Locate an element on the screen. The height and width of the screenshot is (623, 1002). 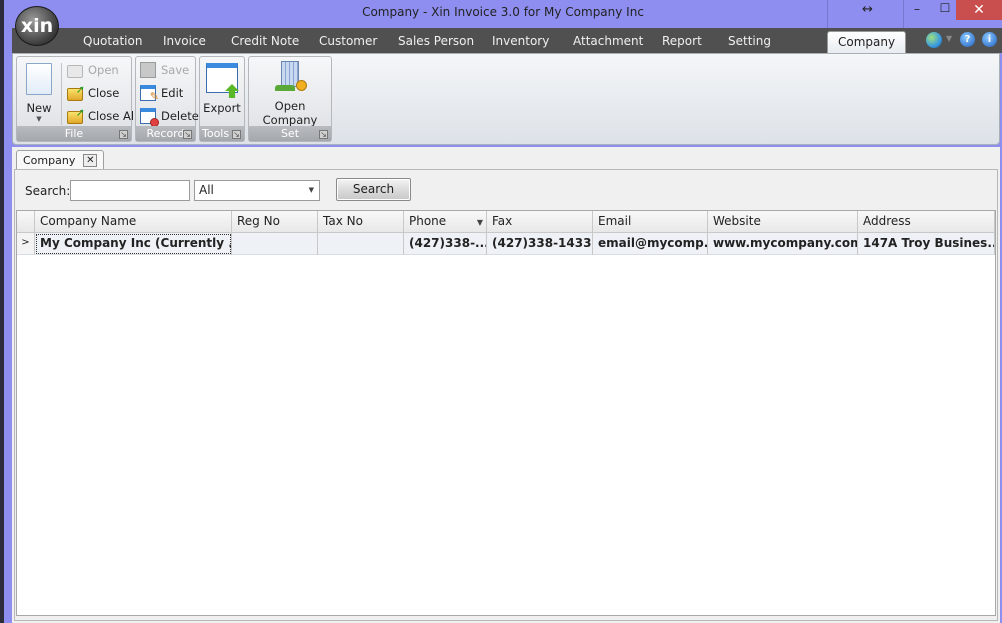
tab-inventory: Inventory is located at coordinates (520, 41).